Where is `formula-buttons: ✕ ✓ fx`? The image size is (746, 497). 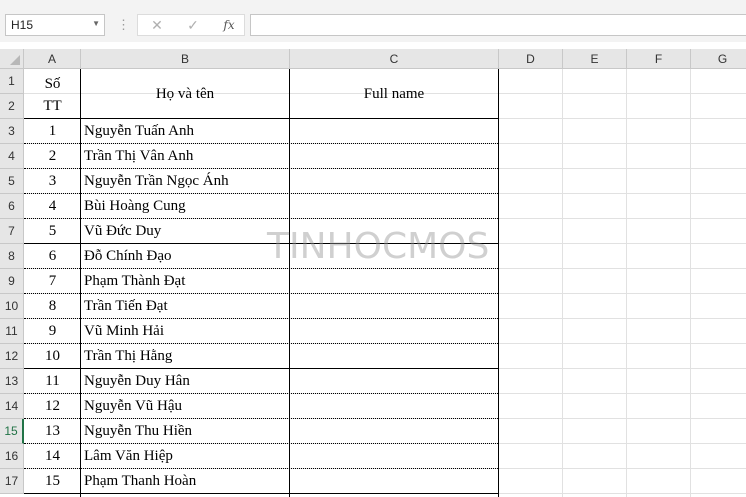
formula-buttons: ✕ ✓ fx is located at coordinates (191, 25).